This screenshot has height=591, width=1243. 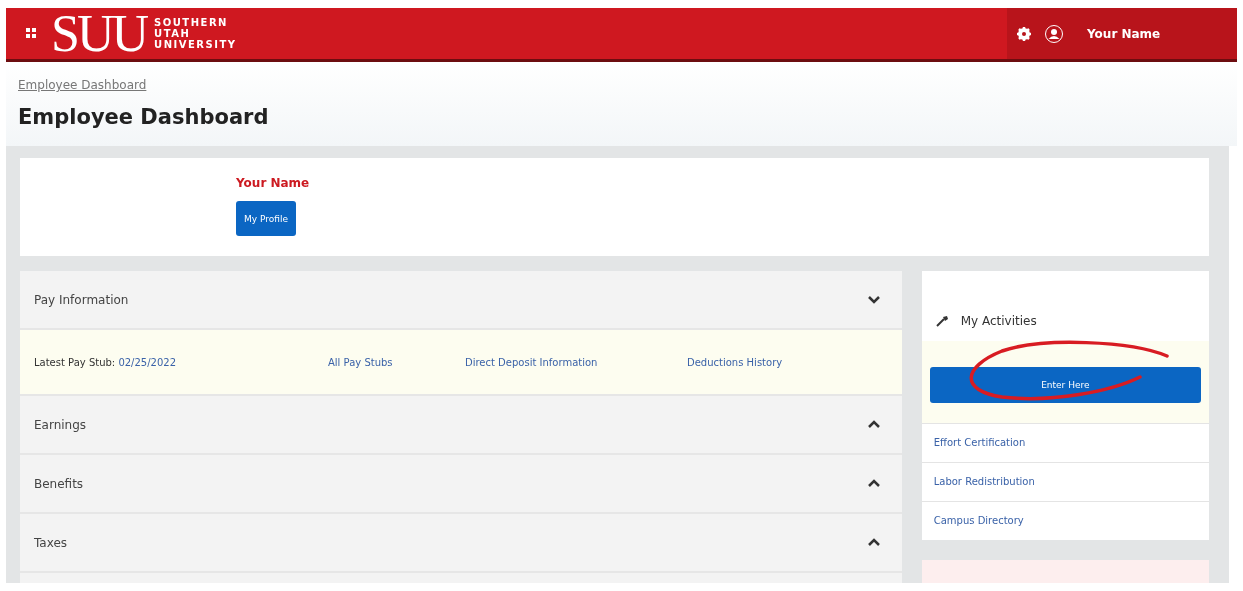 What do you see at coordinates (1124, 33) in the screenshot?
I see `user-name-link: Your Name` at bounding box center [1124, 33].